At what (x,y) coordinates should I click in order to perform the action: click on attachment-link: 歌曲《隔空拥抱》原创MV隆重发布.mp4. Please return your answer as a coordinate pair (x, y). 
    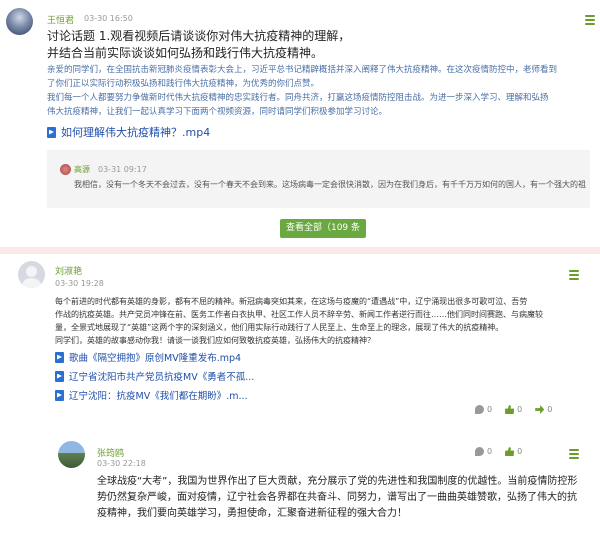
    Looking at the image, I should click on (148, 357).